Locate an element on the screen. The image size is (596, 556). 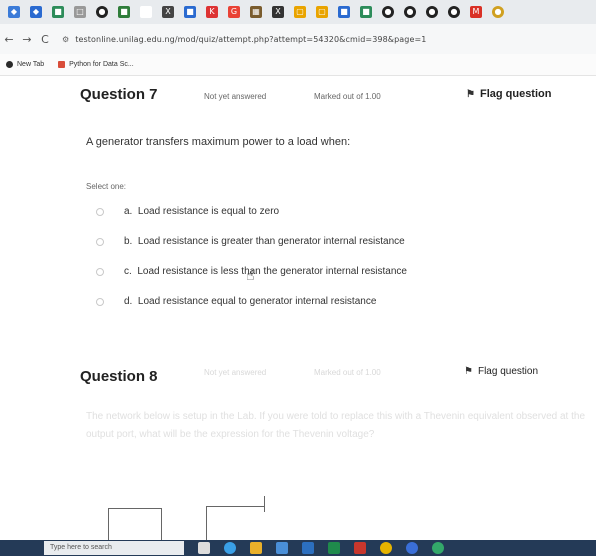
question-7-status: Not yet answered is located at coordinates (235, 96).